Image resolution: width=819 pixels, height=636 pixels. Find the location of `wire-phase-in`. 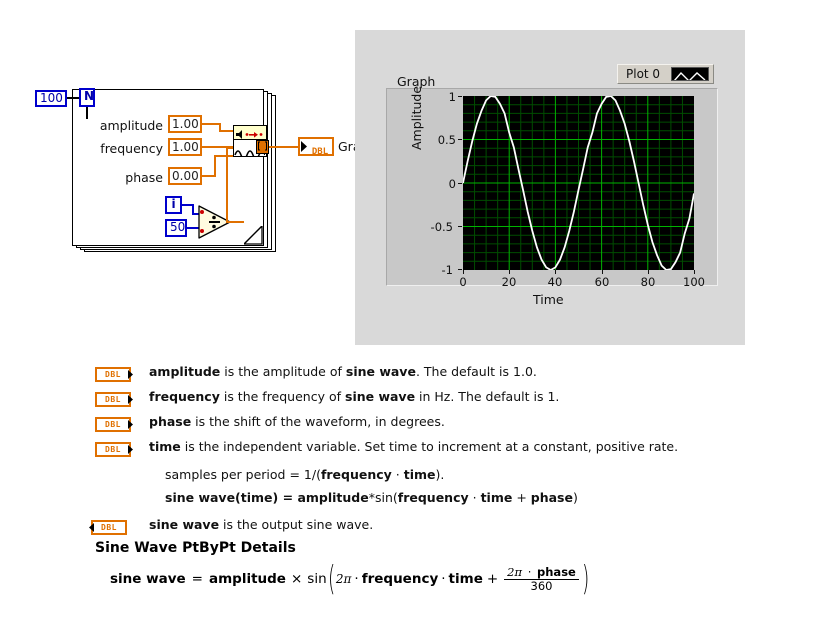

wire-phase-in is located at coordinates (223, 156).